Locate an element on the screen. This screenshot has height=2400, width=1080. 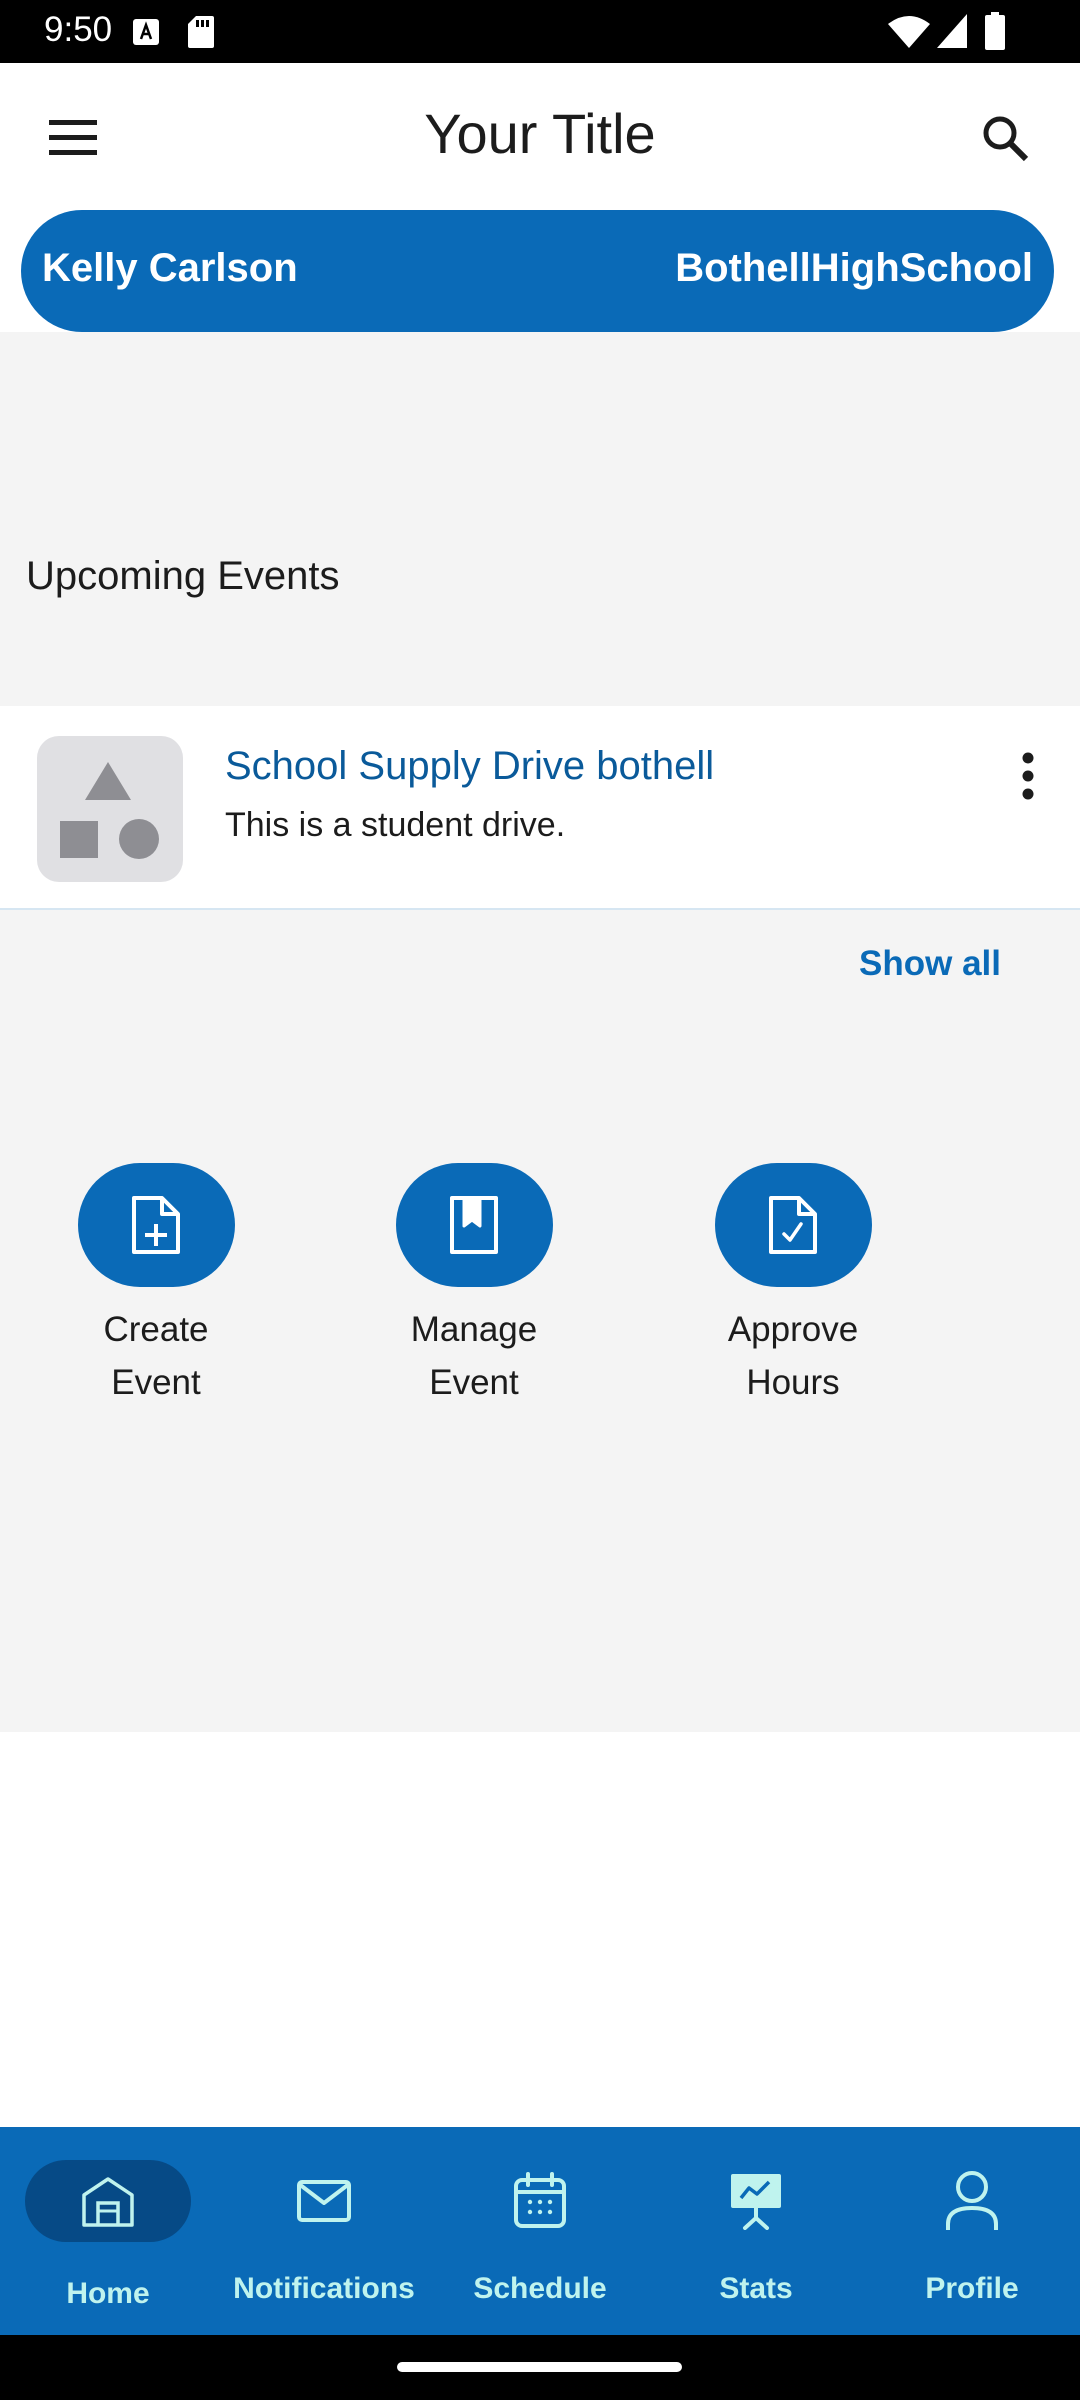
nav-label-notifications: Notifications is located at coordinates (324, 2288).